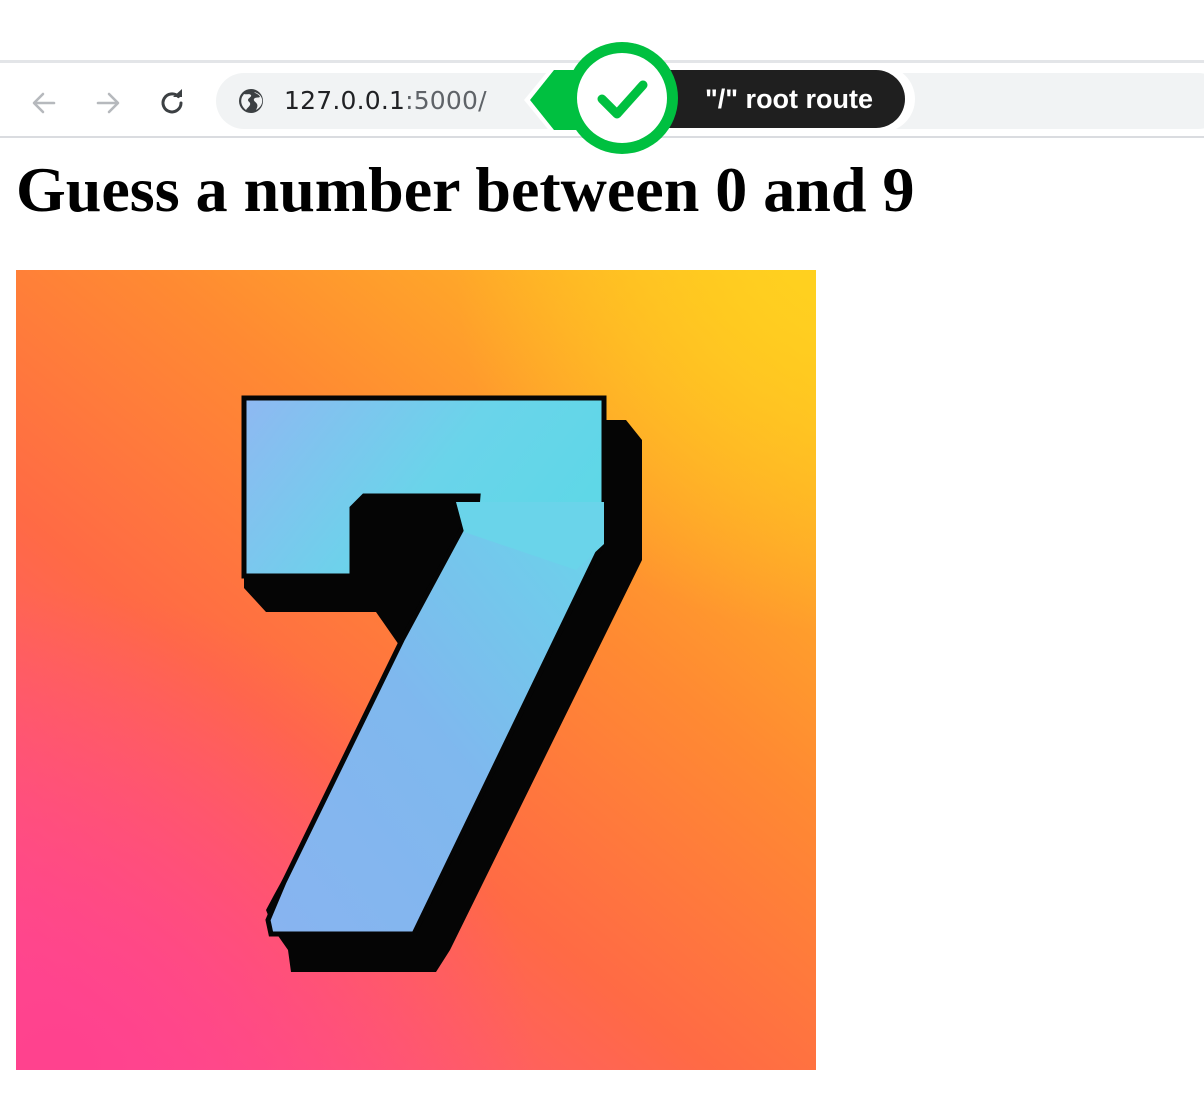 The image size is (1204, 1108). I want to click on route-annotation: "/" root route, so click(722, 98).